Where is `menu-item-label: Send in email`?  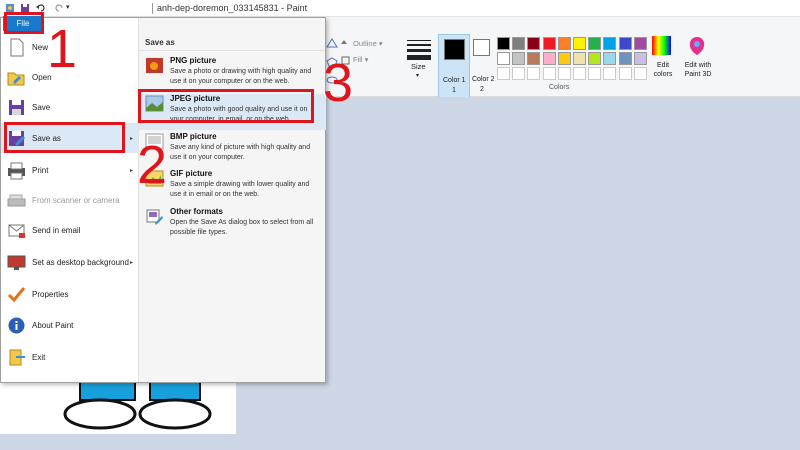 menu-item-label: Send in email is located at coordinates (56, 230).